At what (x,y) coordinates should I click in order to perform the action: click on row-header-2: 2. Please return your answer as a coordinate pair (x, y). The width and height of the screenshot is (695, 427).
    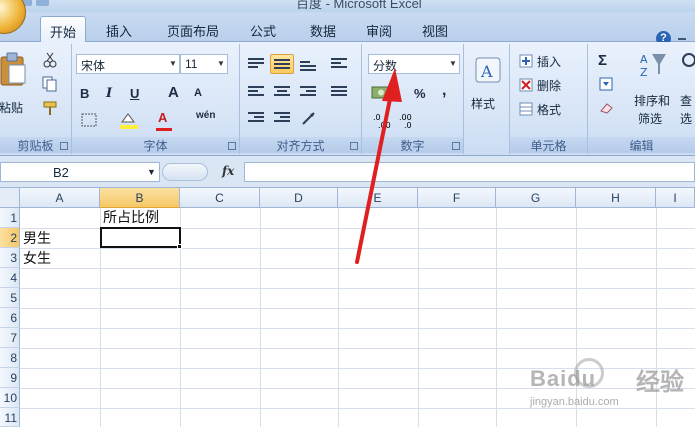
    Looking at the image, I should click on (10, 238).